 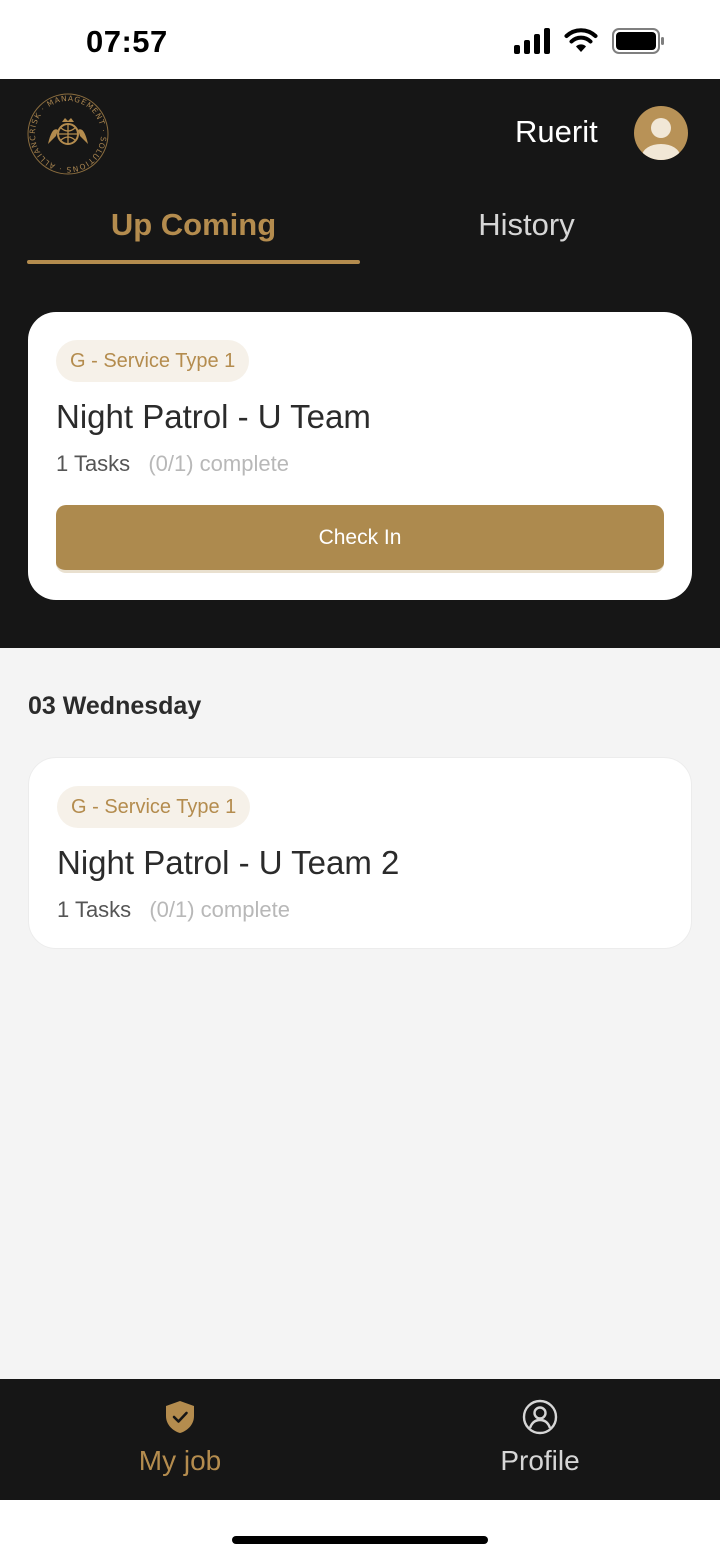 What do you see at coordinates (228, 862) in the screenshot?
I see `job-title: Night Patrol - U Team 2` at bounding box center [228, 862].